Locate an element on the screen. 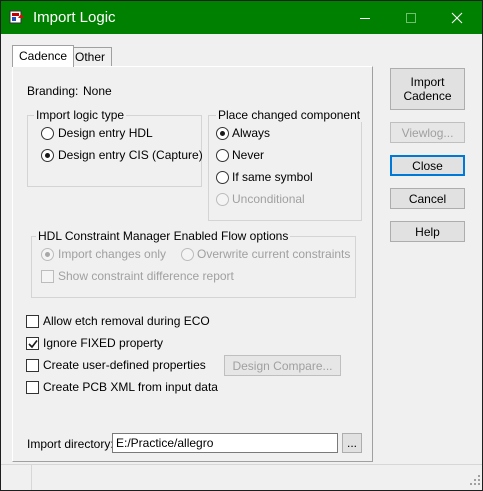 The image size is (483, 491). window-title: Import Logic is located at coordinates (74, 17).